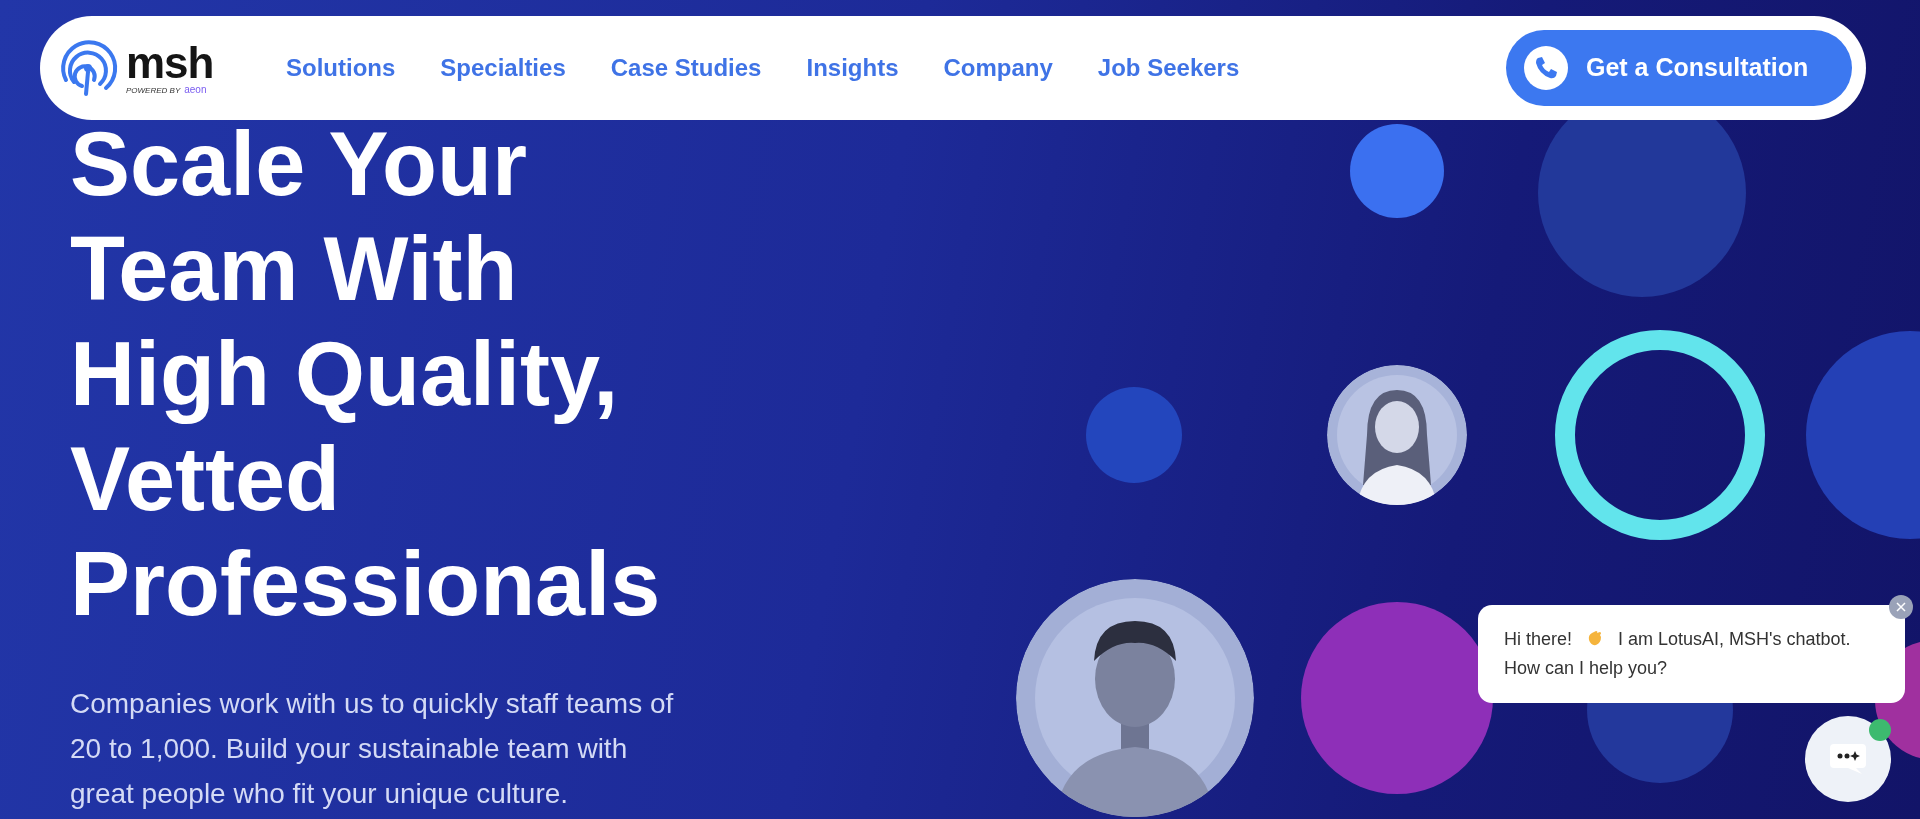  Describe the element at coordinates (1679, 68) in the screenshot. I see `consultation-button: Get a Consultation` at that location.